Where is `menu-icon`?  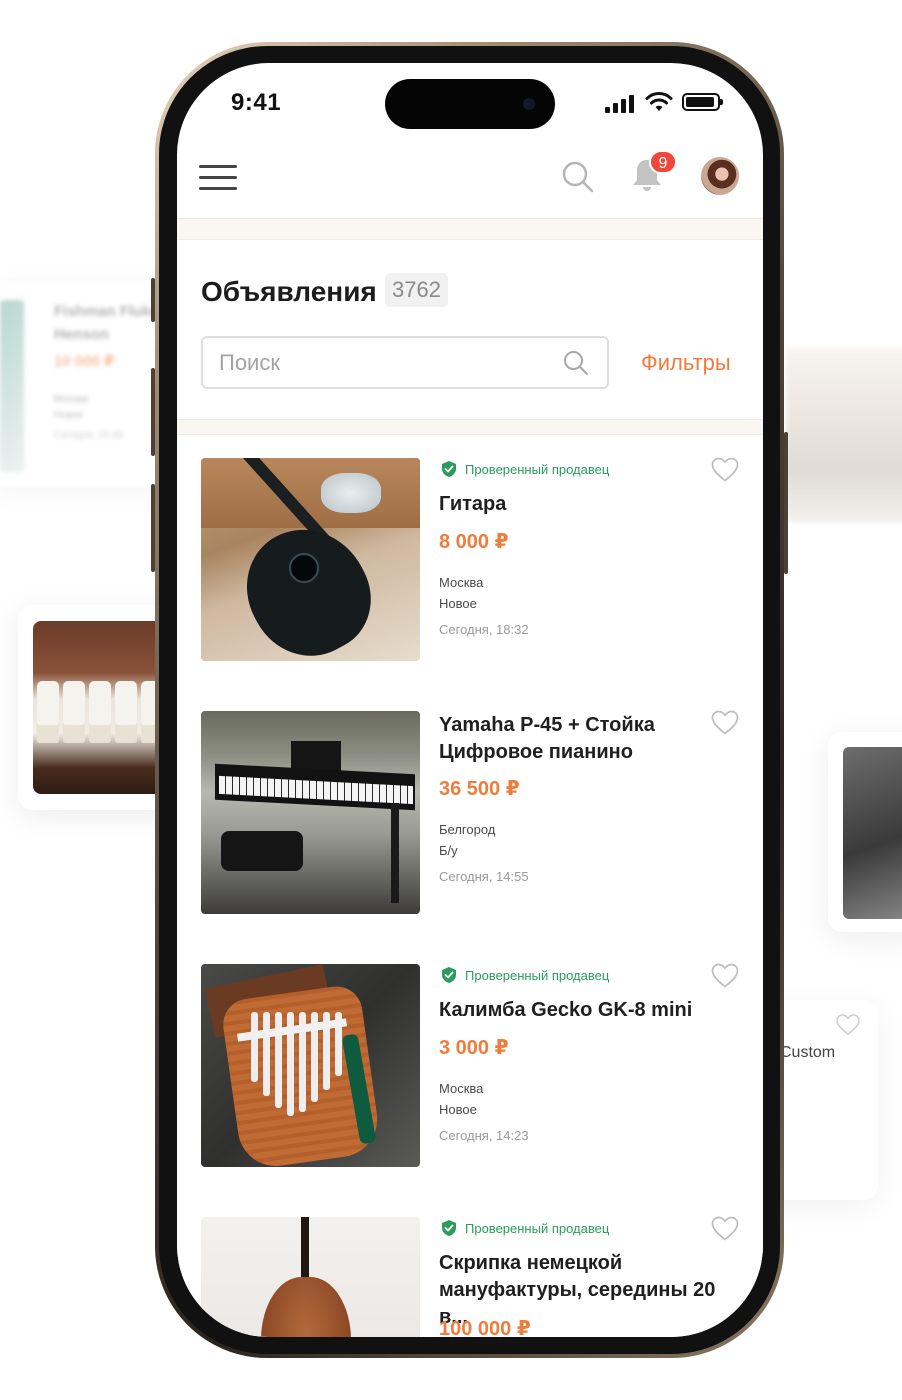
menu-icon is located at coordinates (218, 178).